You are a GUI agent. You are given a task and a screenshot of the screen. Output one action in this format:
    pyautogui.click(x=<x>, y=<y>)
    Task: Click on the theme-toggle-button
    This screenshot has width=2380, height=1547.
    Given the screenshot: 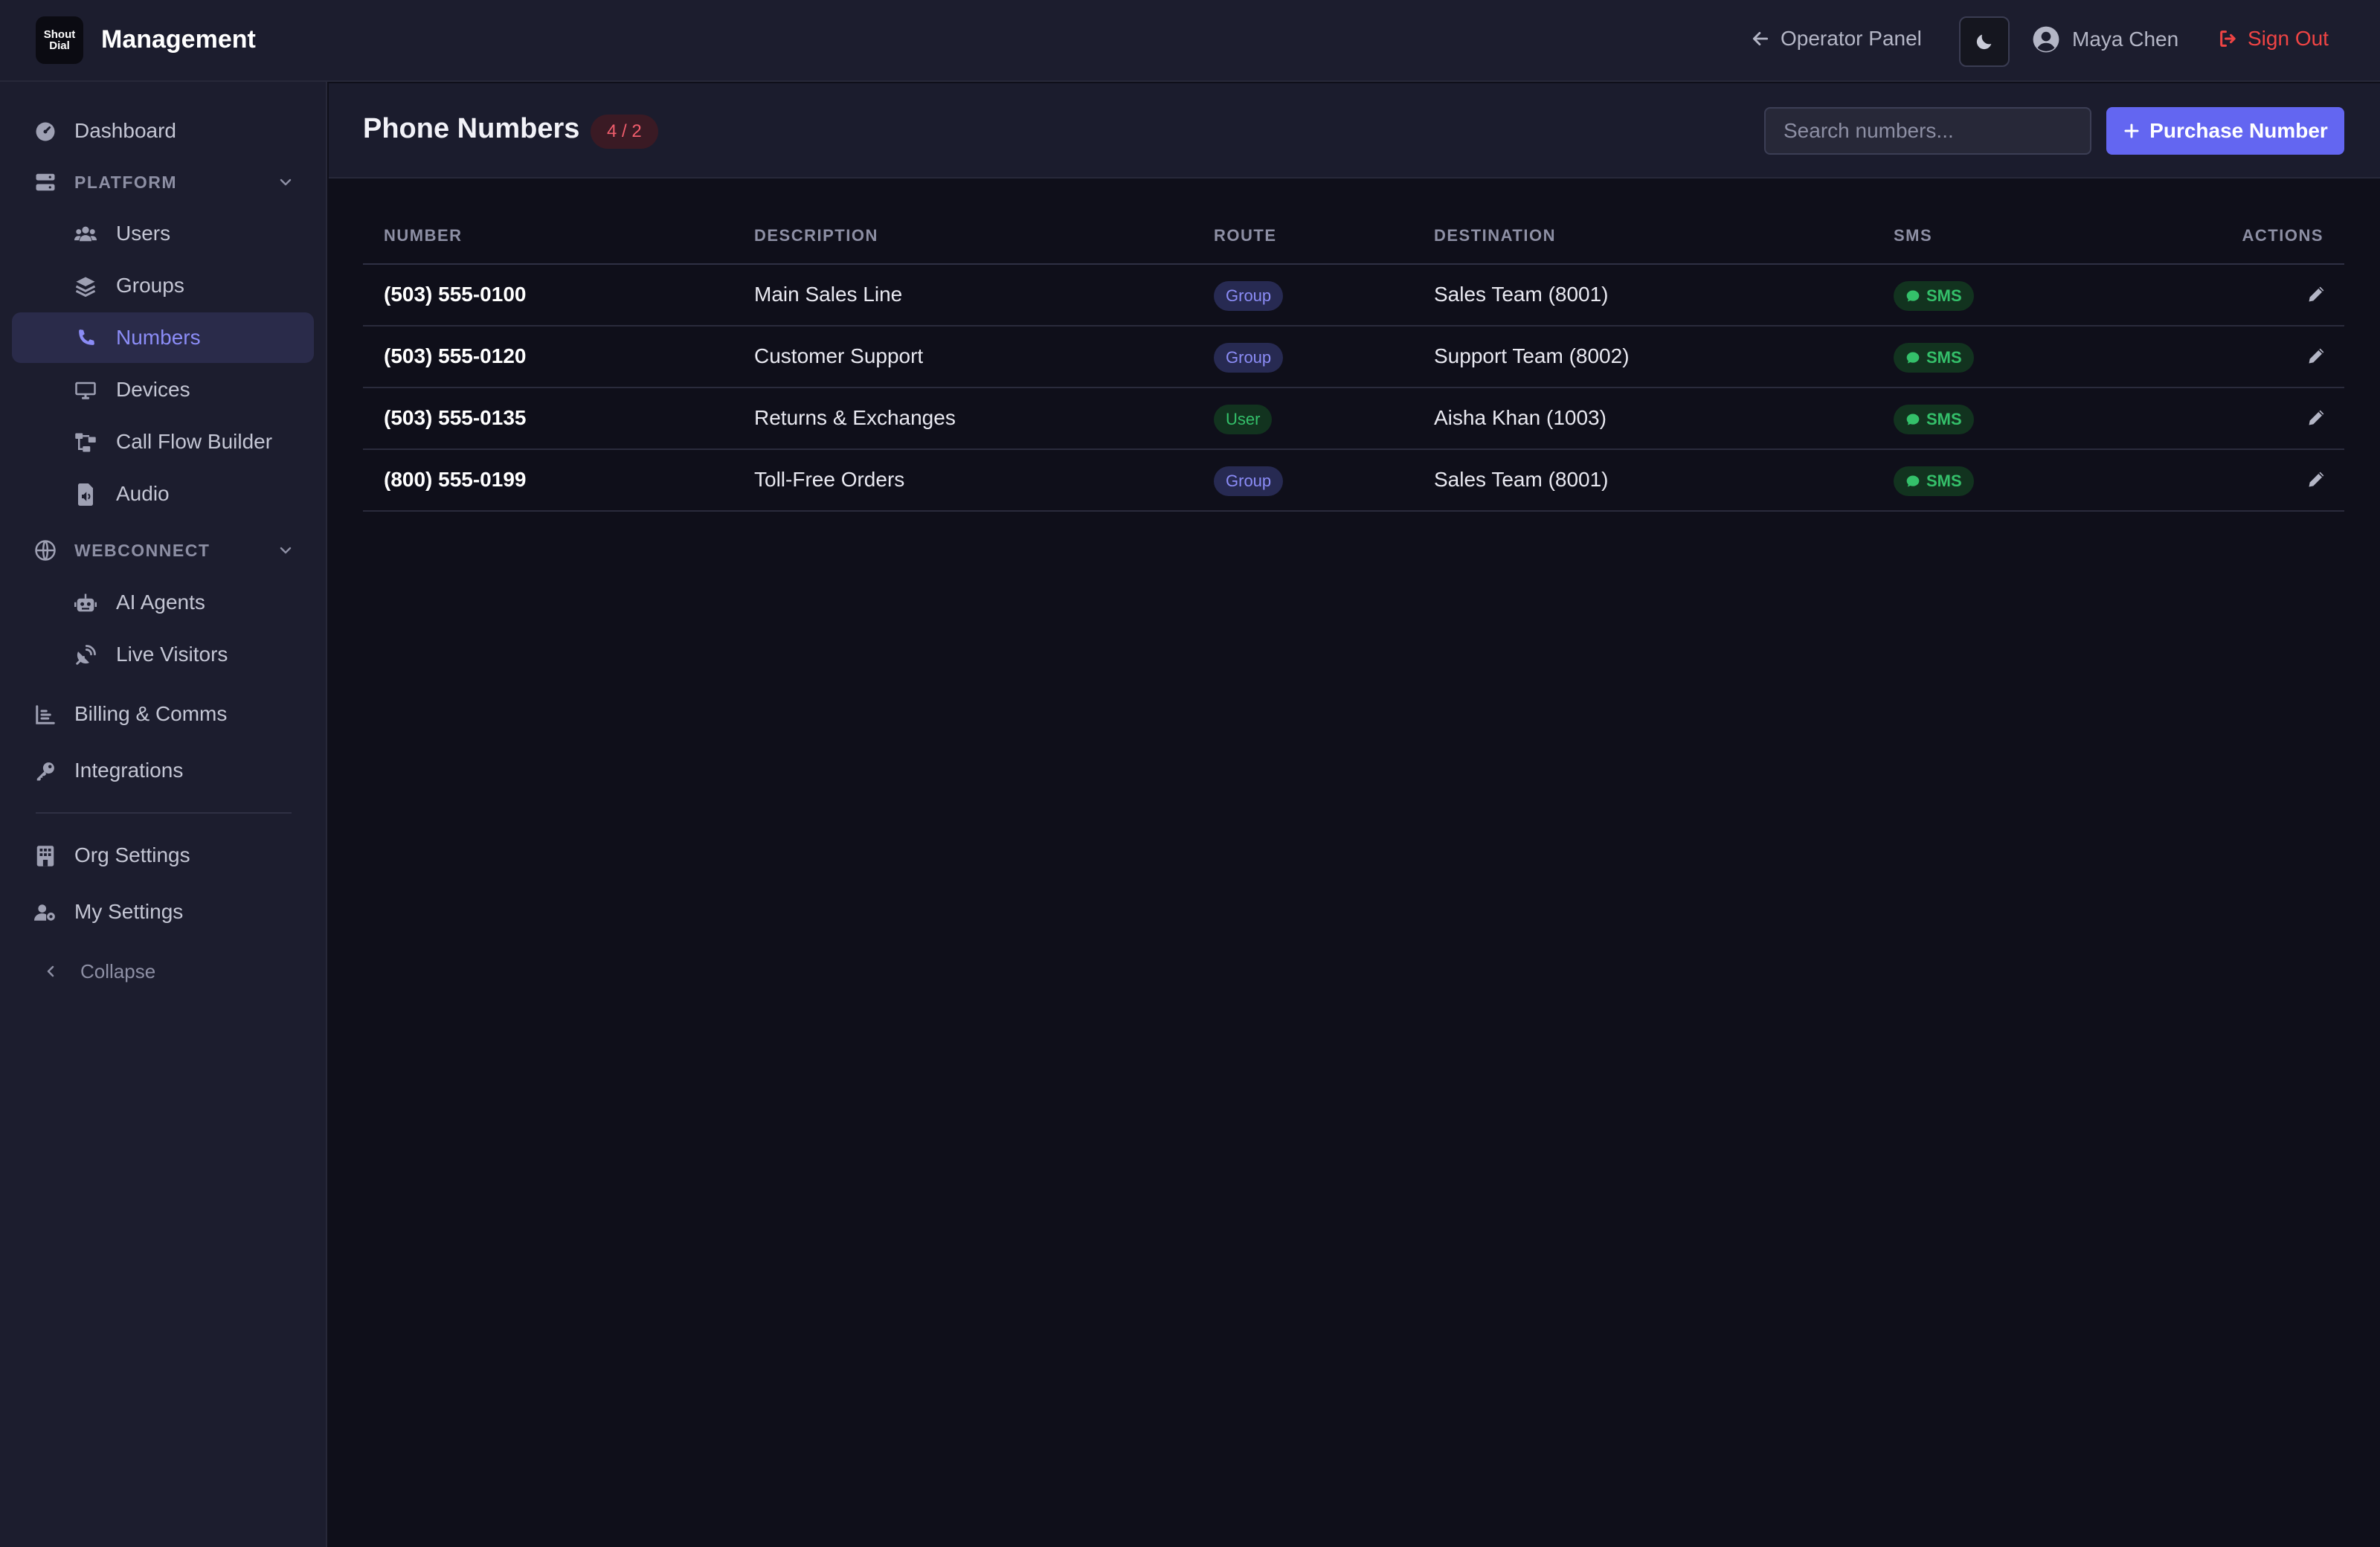 What is the action you would take?
    pyautogui.click(x=1985, y=42)
    